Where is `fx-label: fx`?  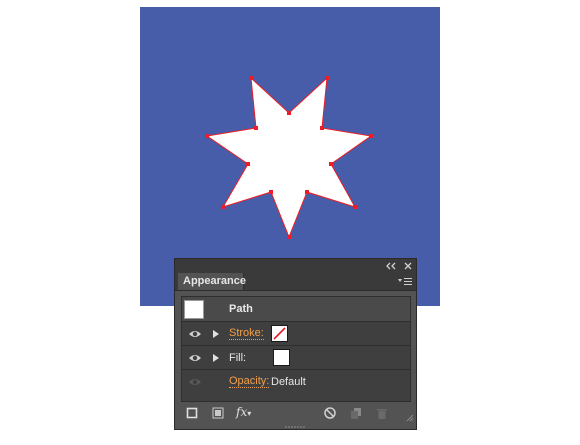
fx-label: fx is located at coordinates (242, 412).